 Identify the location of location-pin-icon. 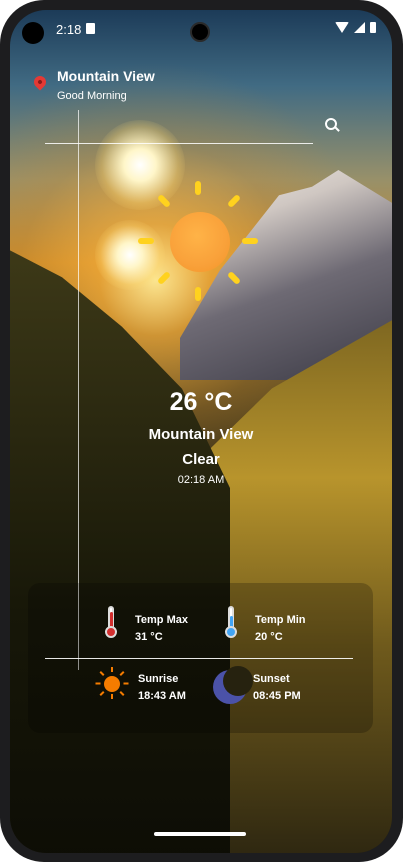
(40, 82).